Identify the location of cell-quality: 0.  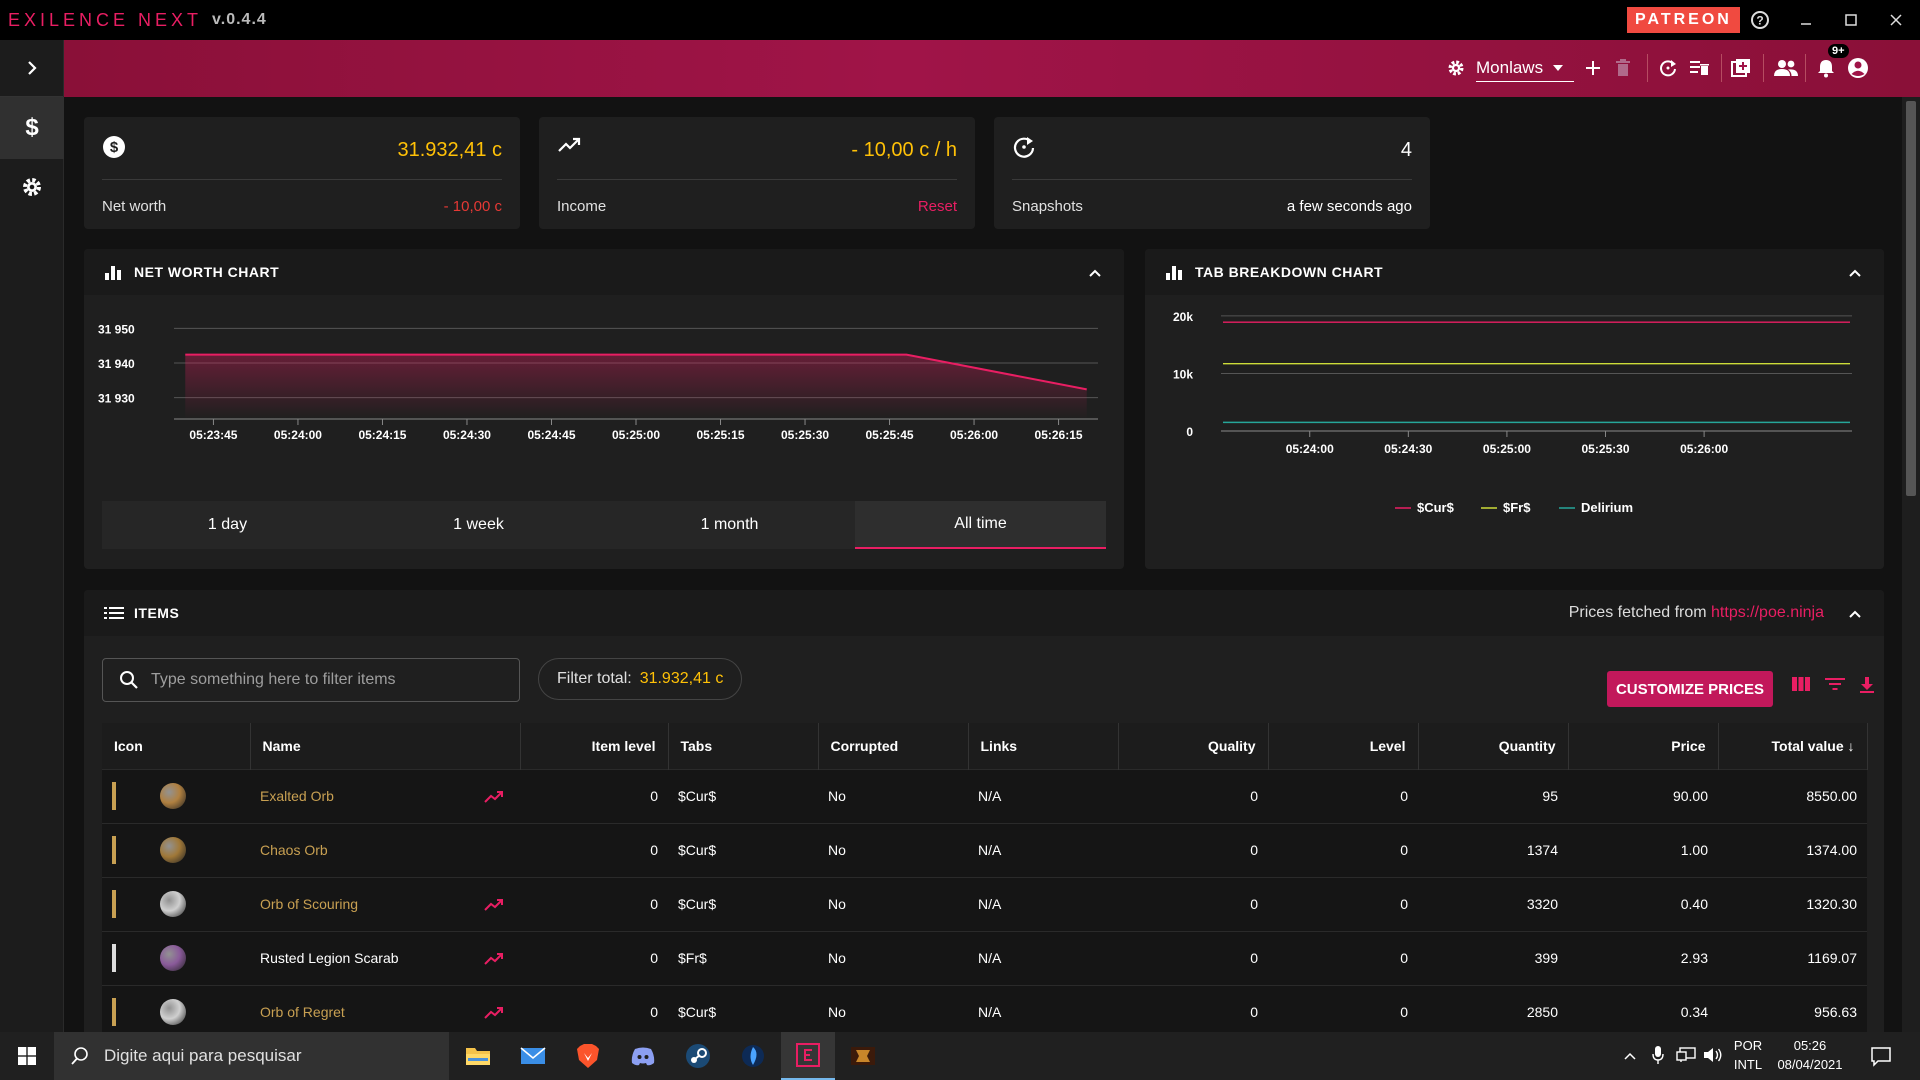
(1193, 795).